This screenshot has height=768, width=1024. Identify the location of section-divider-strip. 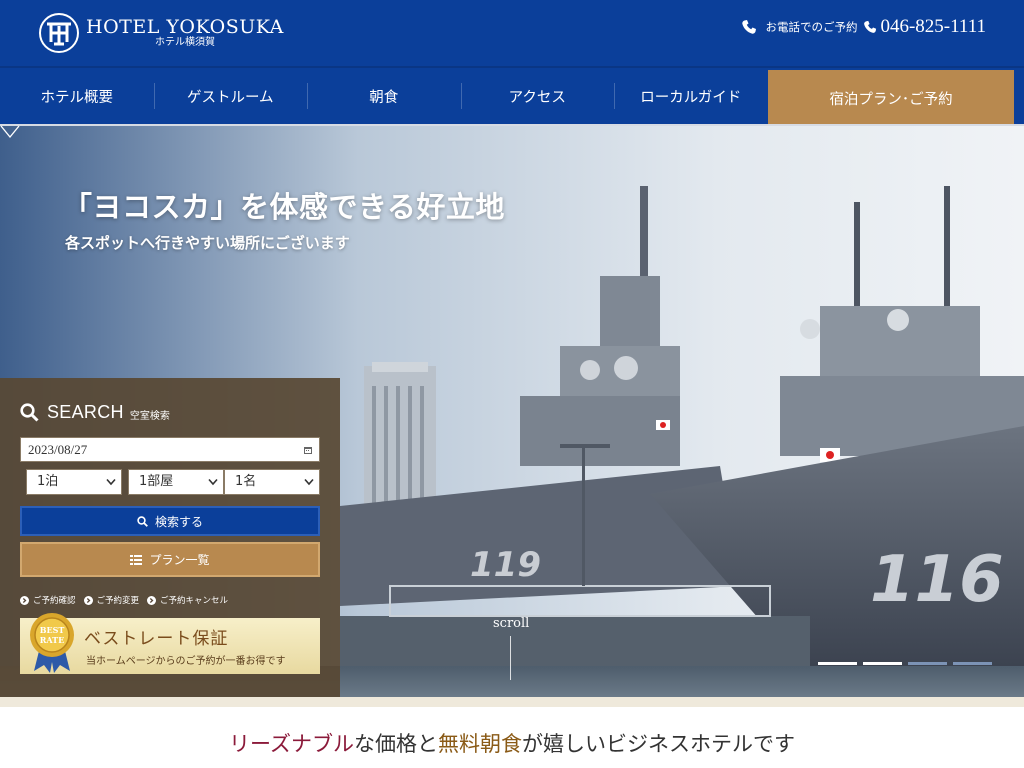
(512, 702).